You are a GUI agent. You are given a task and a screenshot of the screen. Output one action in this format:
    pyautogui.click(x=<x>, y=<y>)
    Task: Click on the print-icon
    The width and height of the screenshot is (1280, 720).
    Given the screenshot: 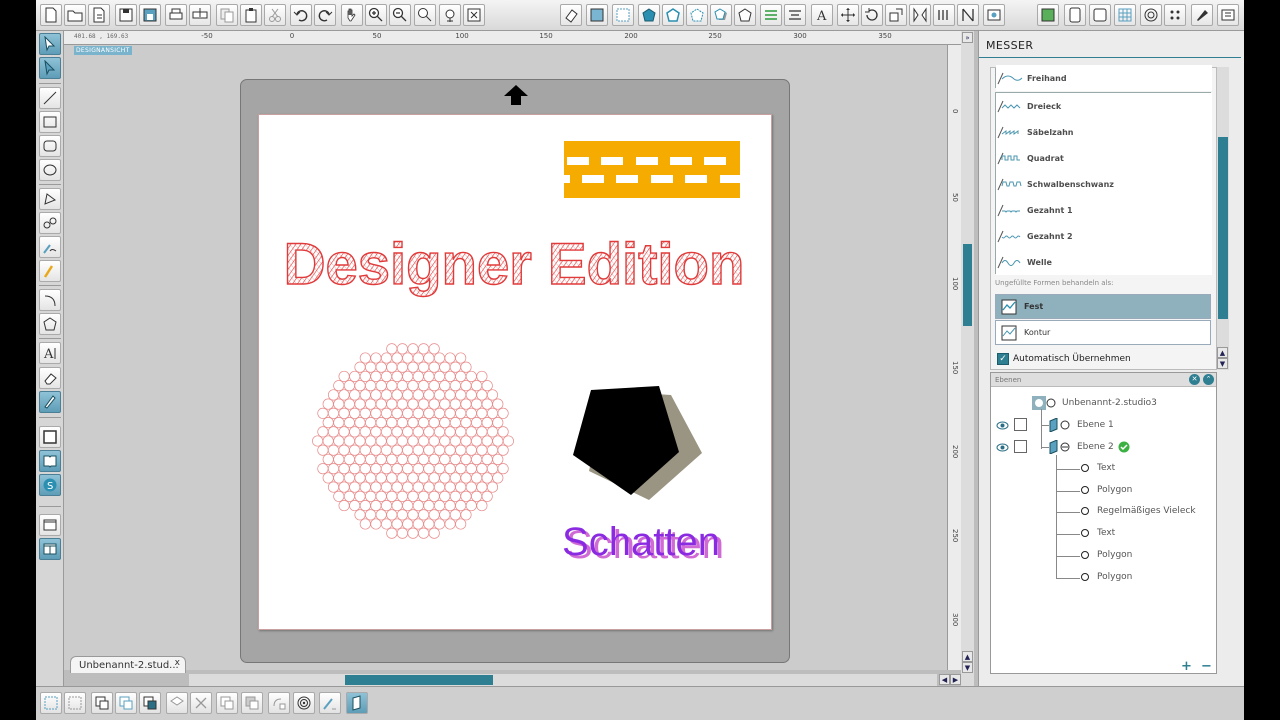 What is the action you would take?
    pyautogui.click(x=176, y=15)
    